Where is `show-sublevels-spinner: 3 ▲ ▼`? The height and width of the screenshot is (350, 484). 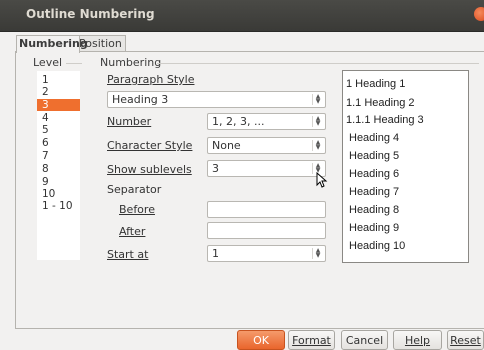 show-sublevels-spinner: 3 ▲ ▼ is located at coordinates (266, 168).